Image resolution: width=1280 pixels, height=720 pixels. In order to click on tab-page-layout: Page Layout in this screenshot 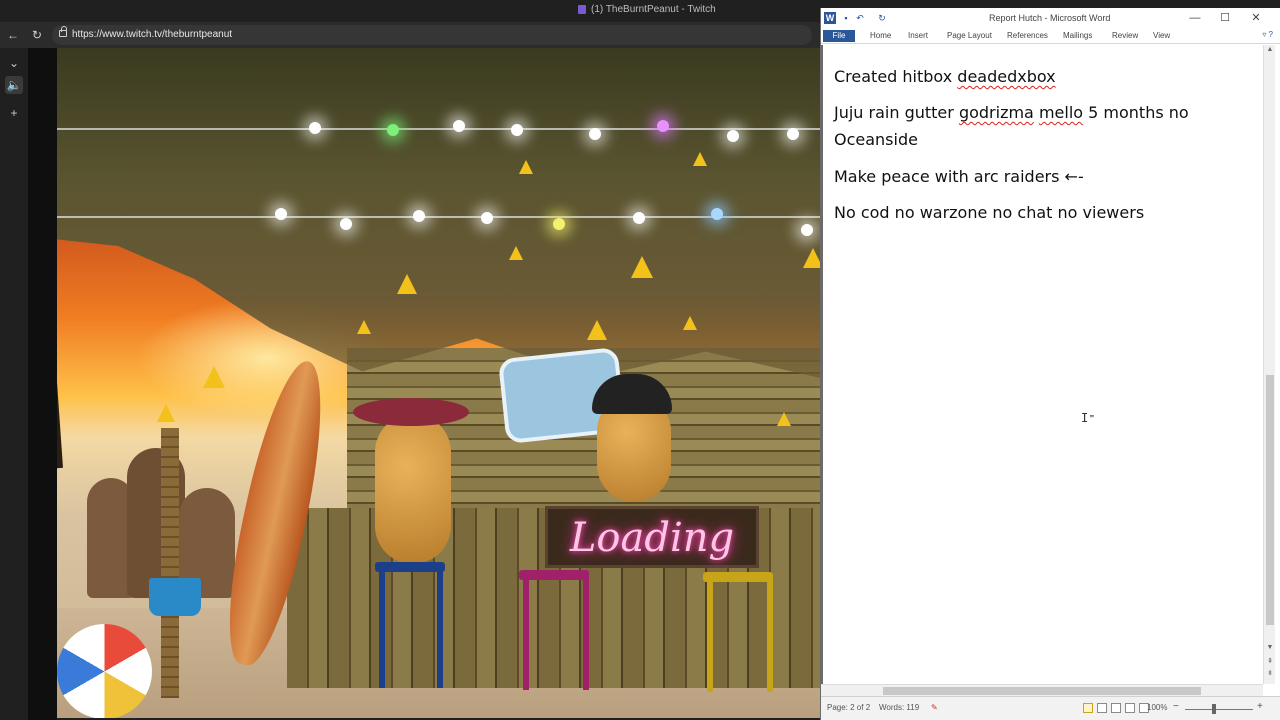, I will do `click(969, 36)`.